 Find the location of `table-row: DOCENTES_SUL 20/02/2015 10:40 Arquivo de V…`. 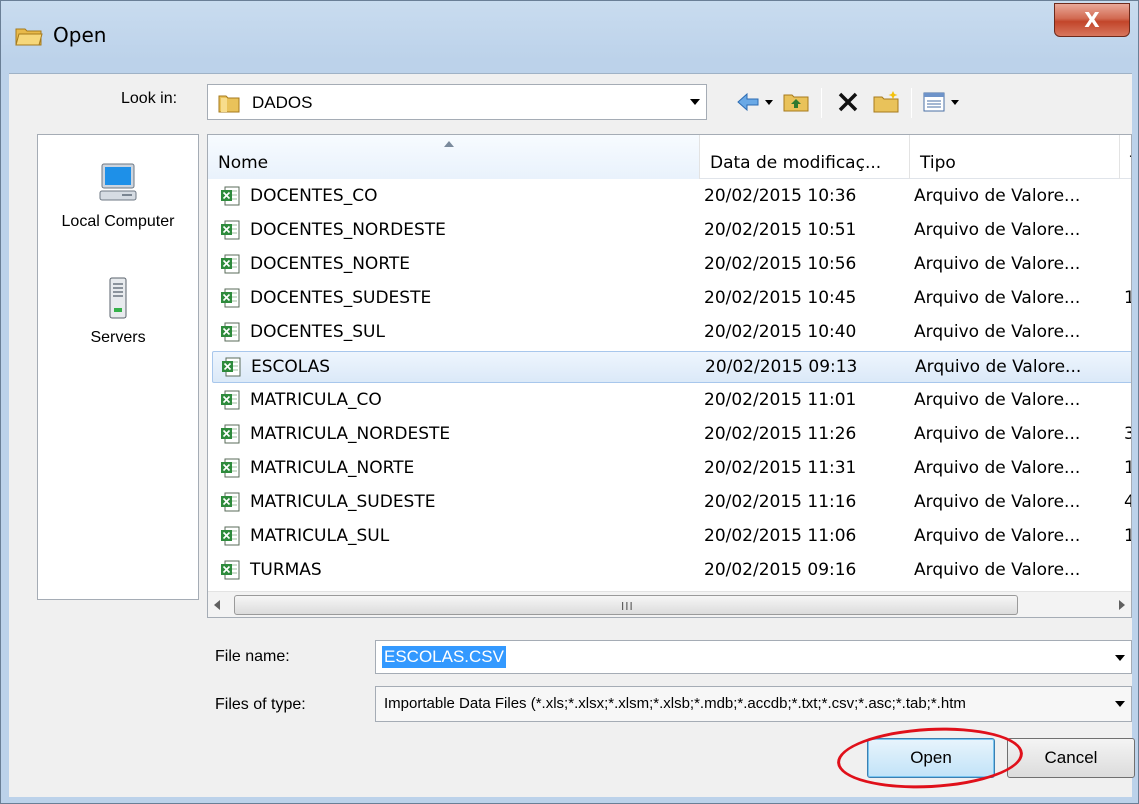

table-row: DOCENTES_SUL 20/02/2015 10:40 Arquivo de V… is located at coordinates (671, 333).